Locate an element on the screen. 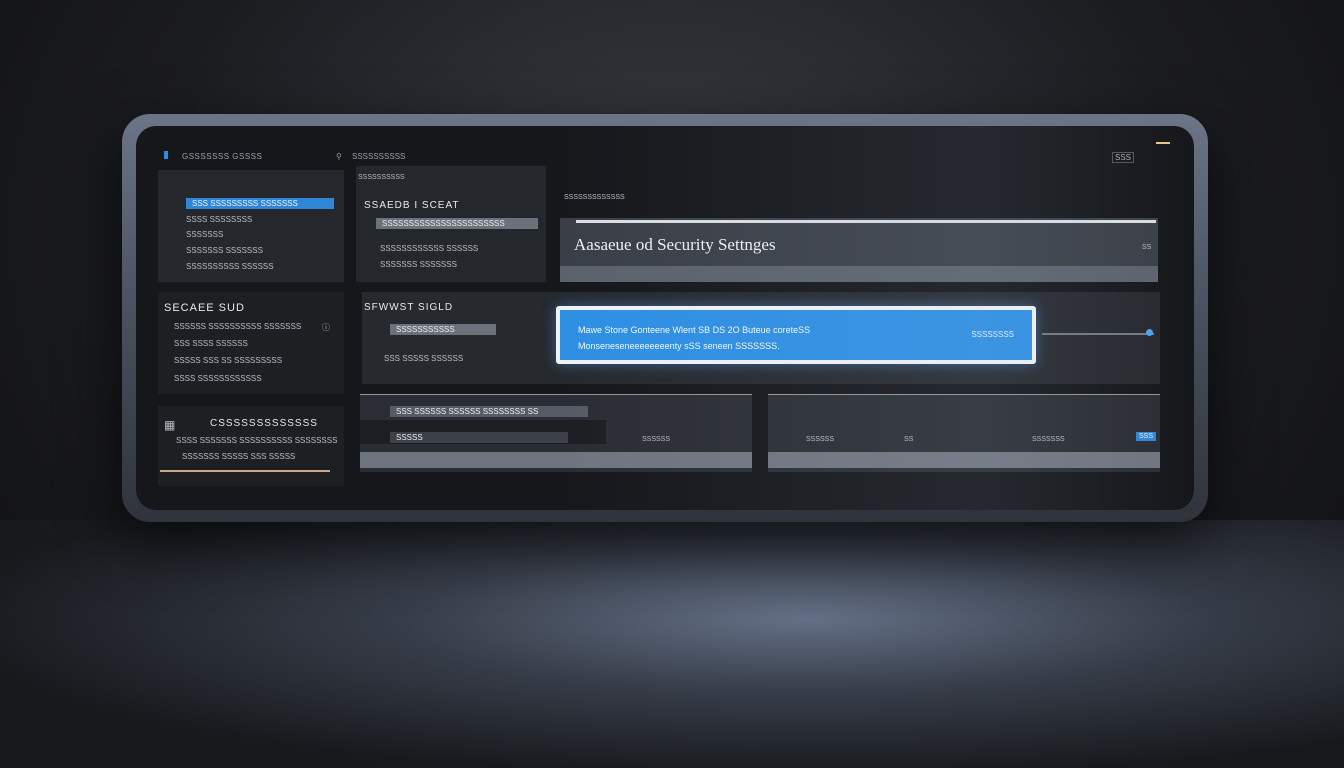 This screenshot has width=1344, height=768. progress-line is located at coordinates (245, 471).